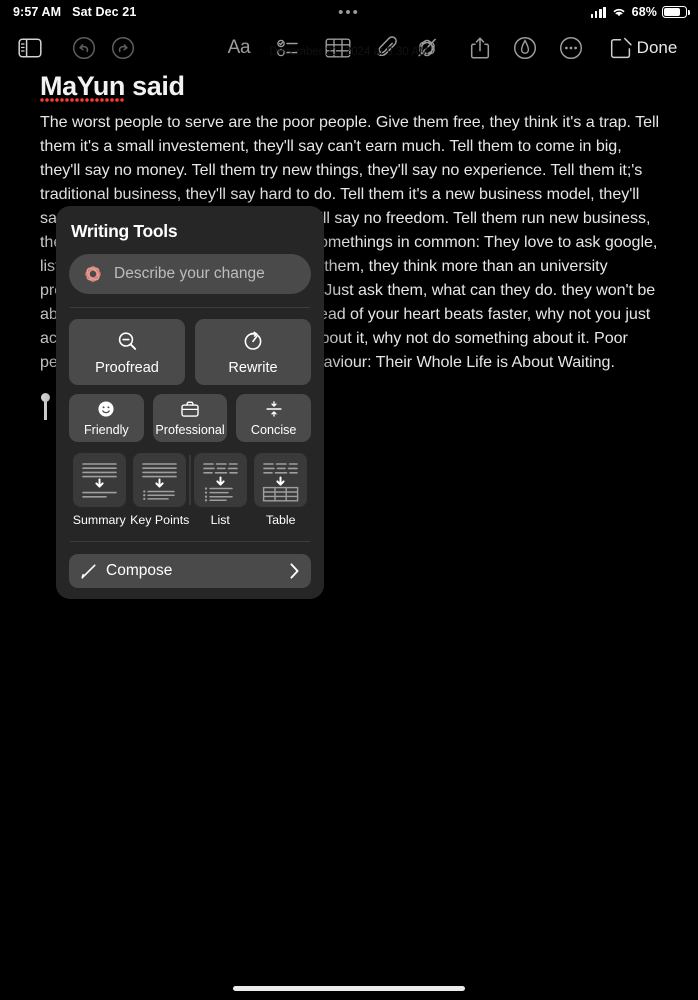 The height and width of the screenshot is (1000, 698). I want to click on table-label: Table, so click(280, 520).